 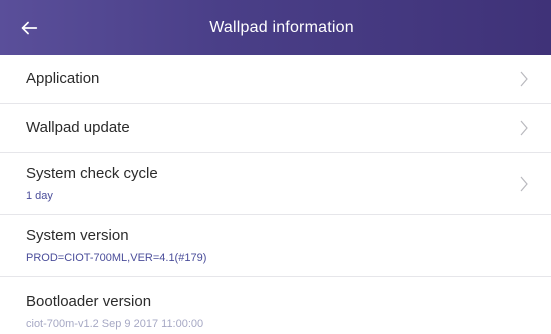 What do you see at coordinates (115, 324) in the screenshot?
I see `row-value: ciot-700m-v1.2 Sep 9 2017 11:00:00` at bounding box center [115, 324].